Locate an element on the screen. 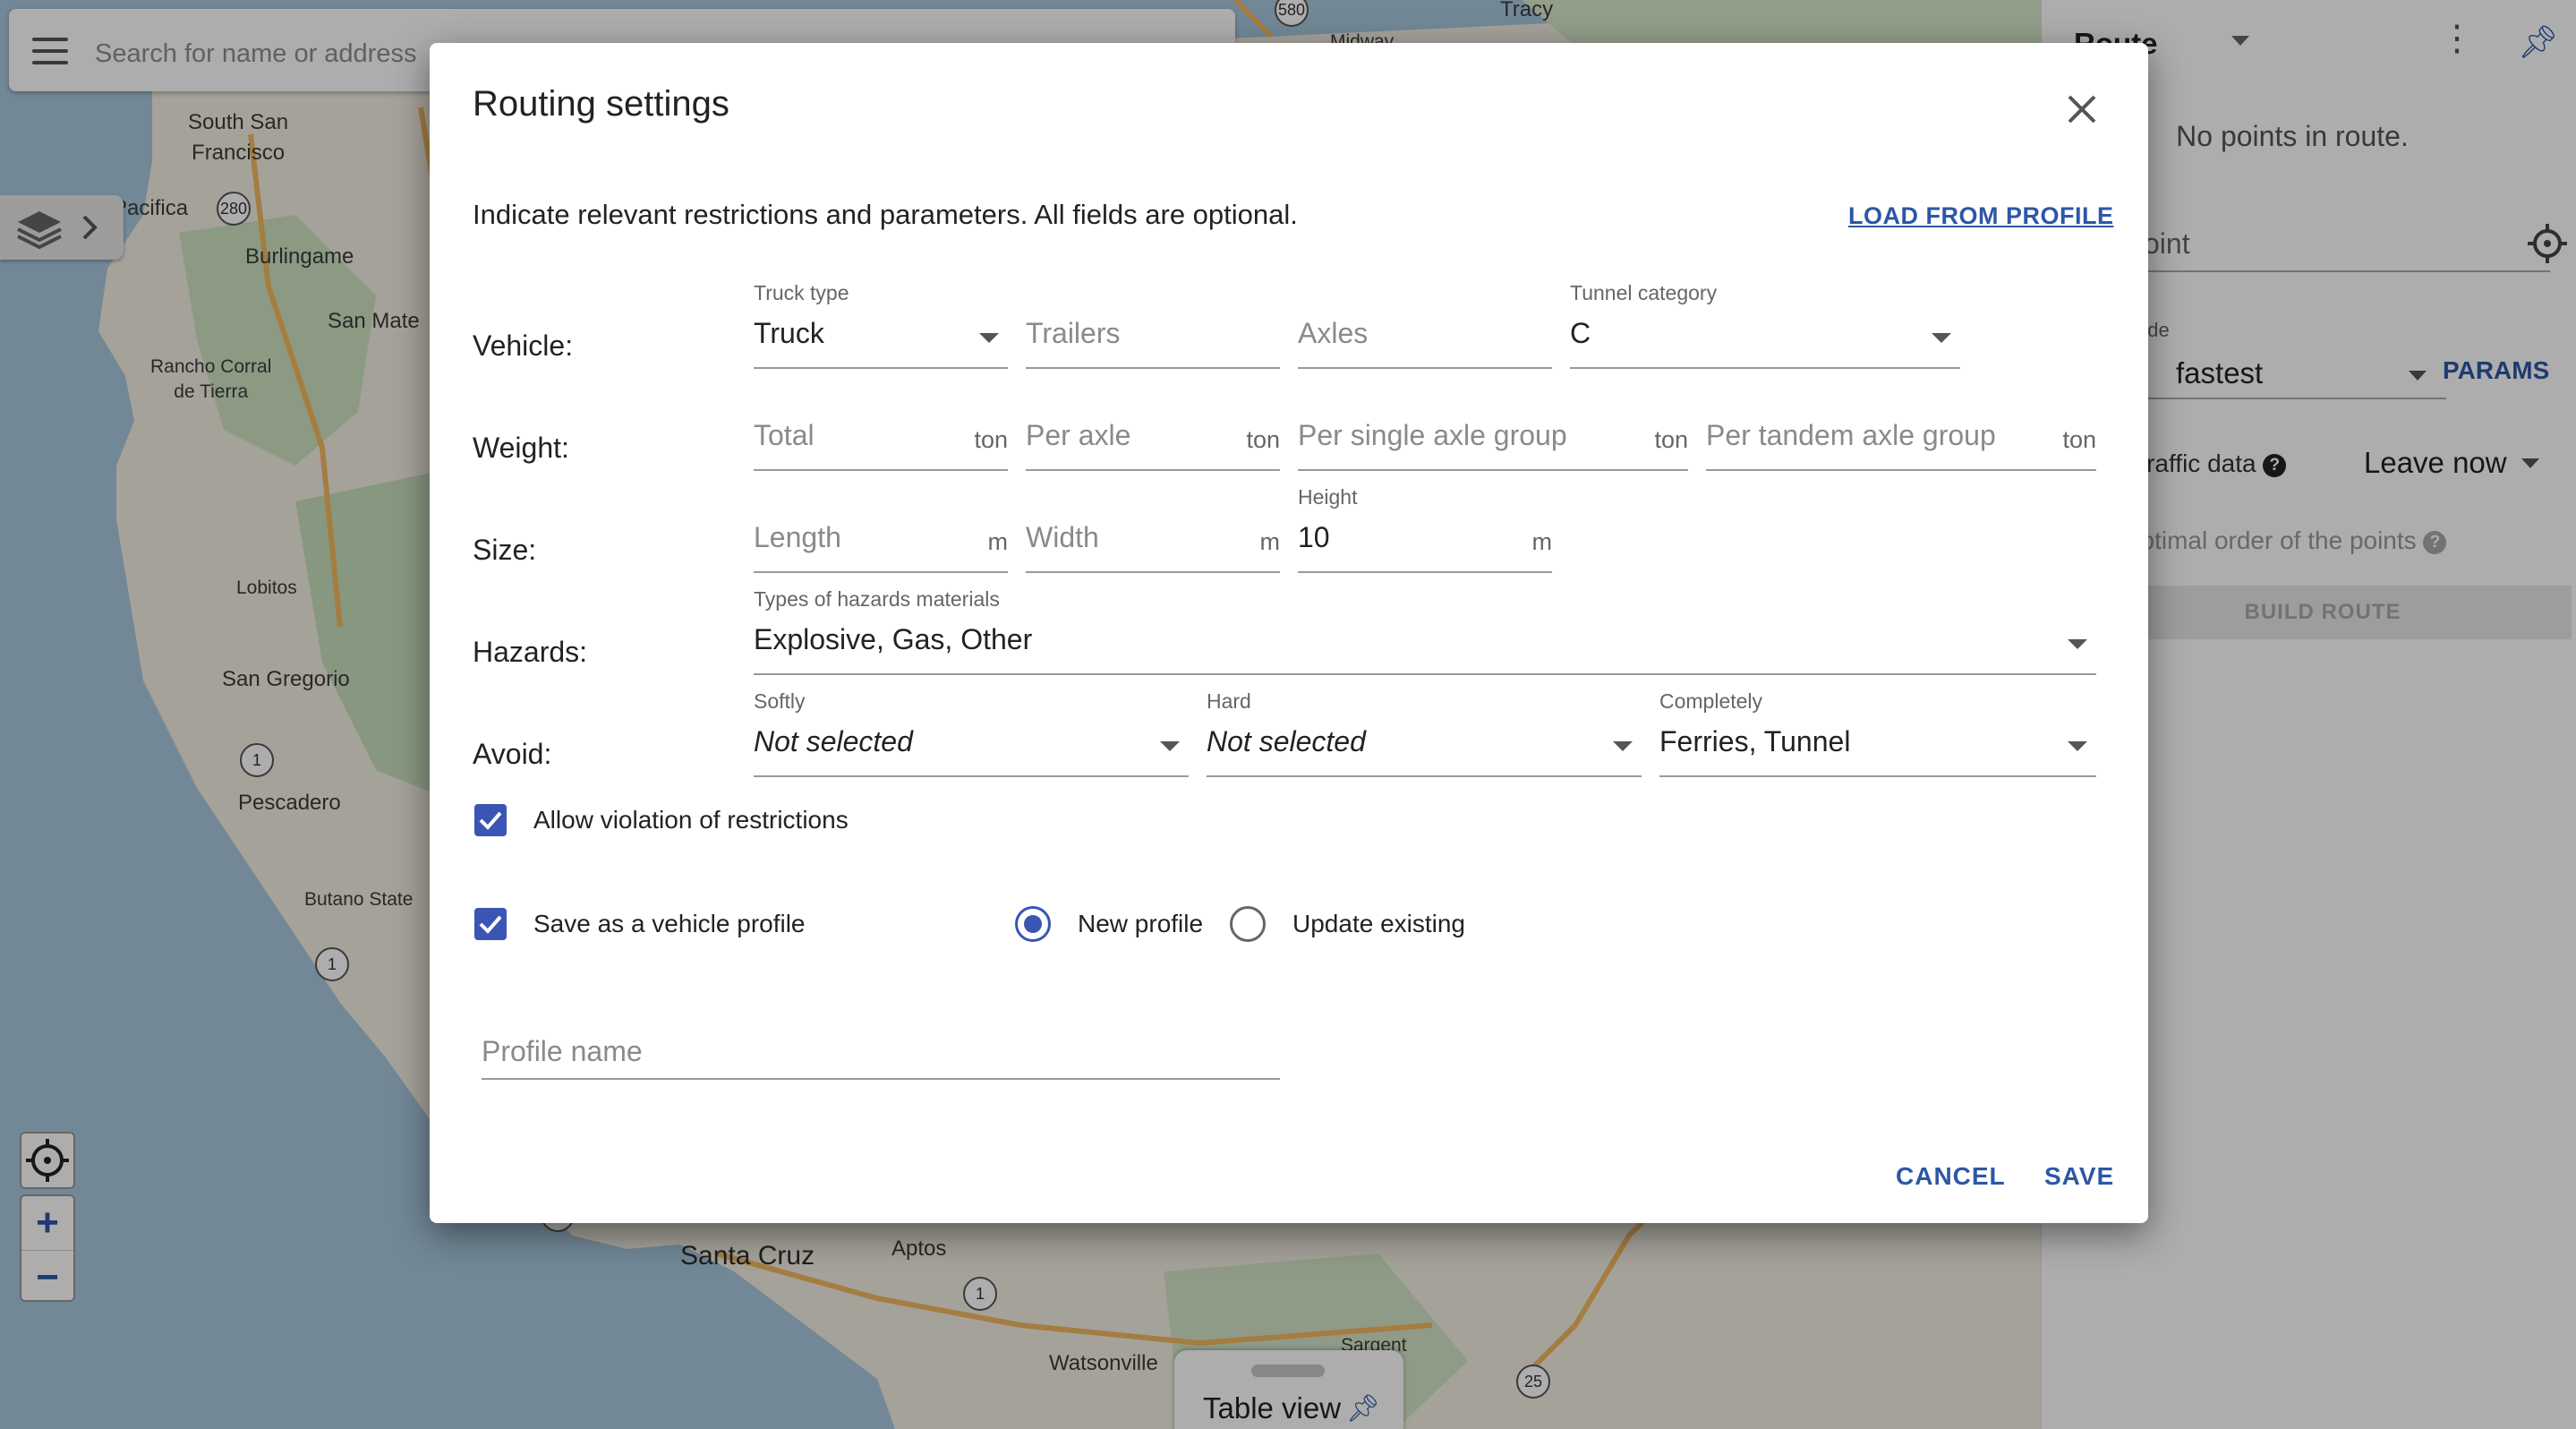 This screenshot has height=1429, width=2576. trailers-input: Trailers is located at coordinates (1153, 325).